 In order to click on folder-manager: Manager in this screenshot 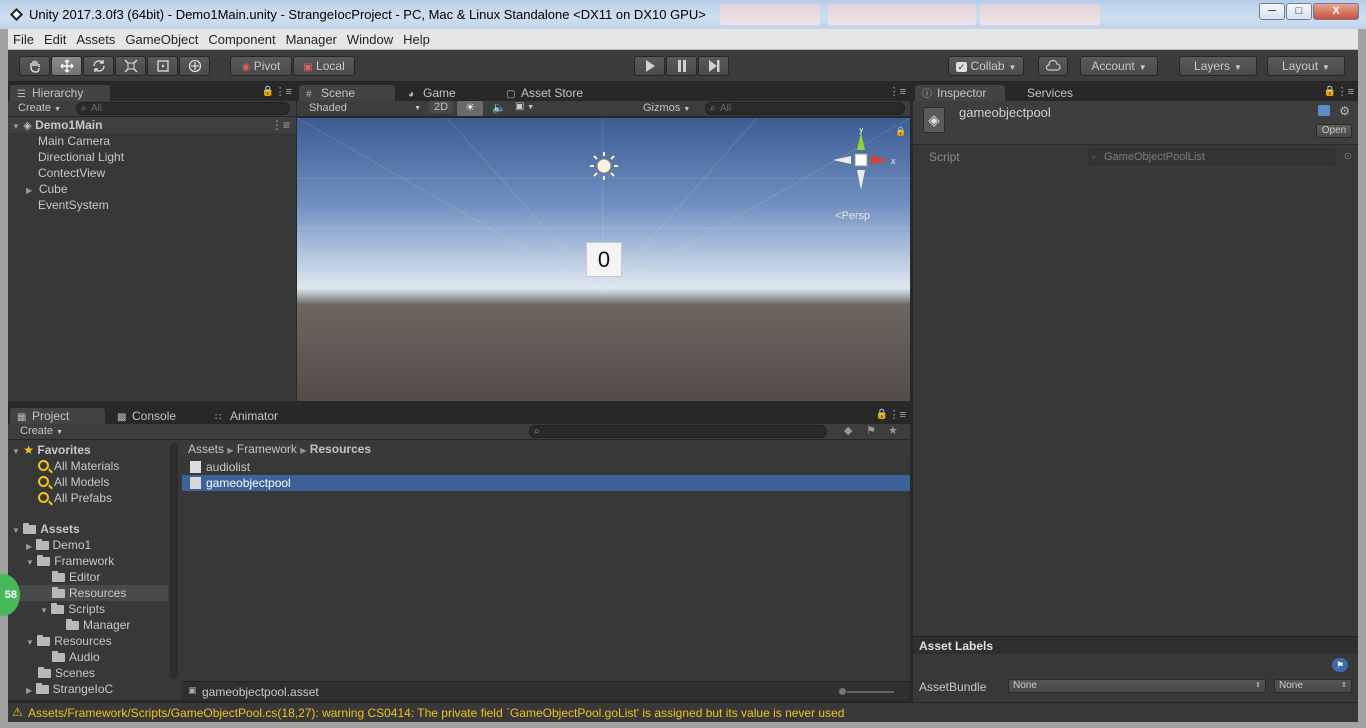, I will do `click(98, 625)`.